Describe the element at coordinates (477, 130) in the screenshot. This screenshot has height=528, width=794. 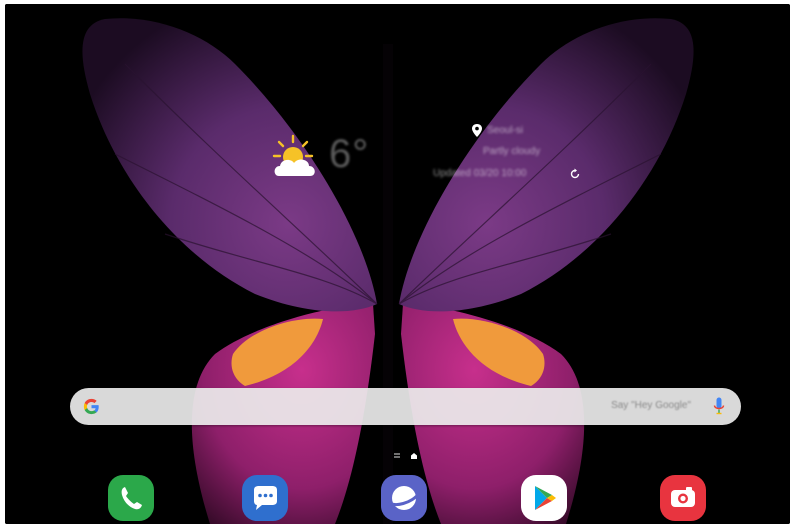
I see `location-pin-icon` at that location.